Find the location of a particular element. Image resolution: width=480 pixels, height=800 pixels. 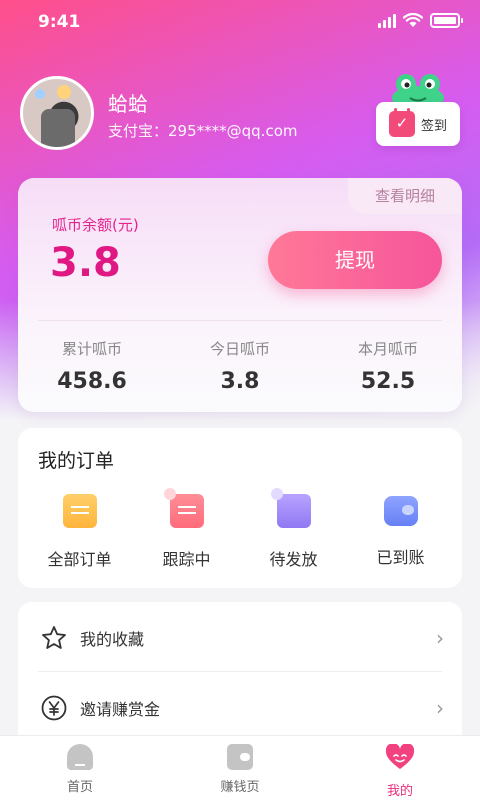

tab-label: 首页 is located at coordinates (79, 787).